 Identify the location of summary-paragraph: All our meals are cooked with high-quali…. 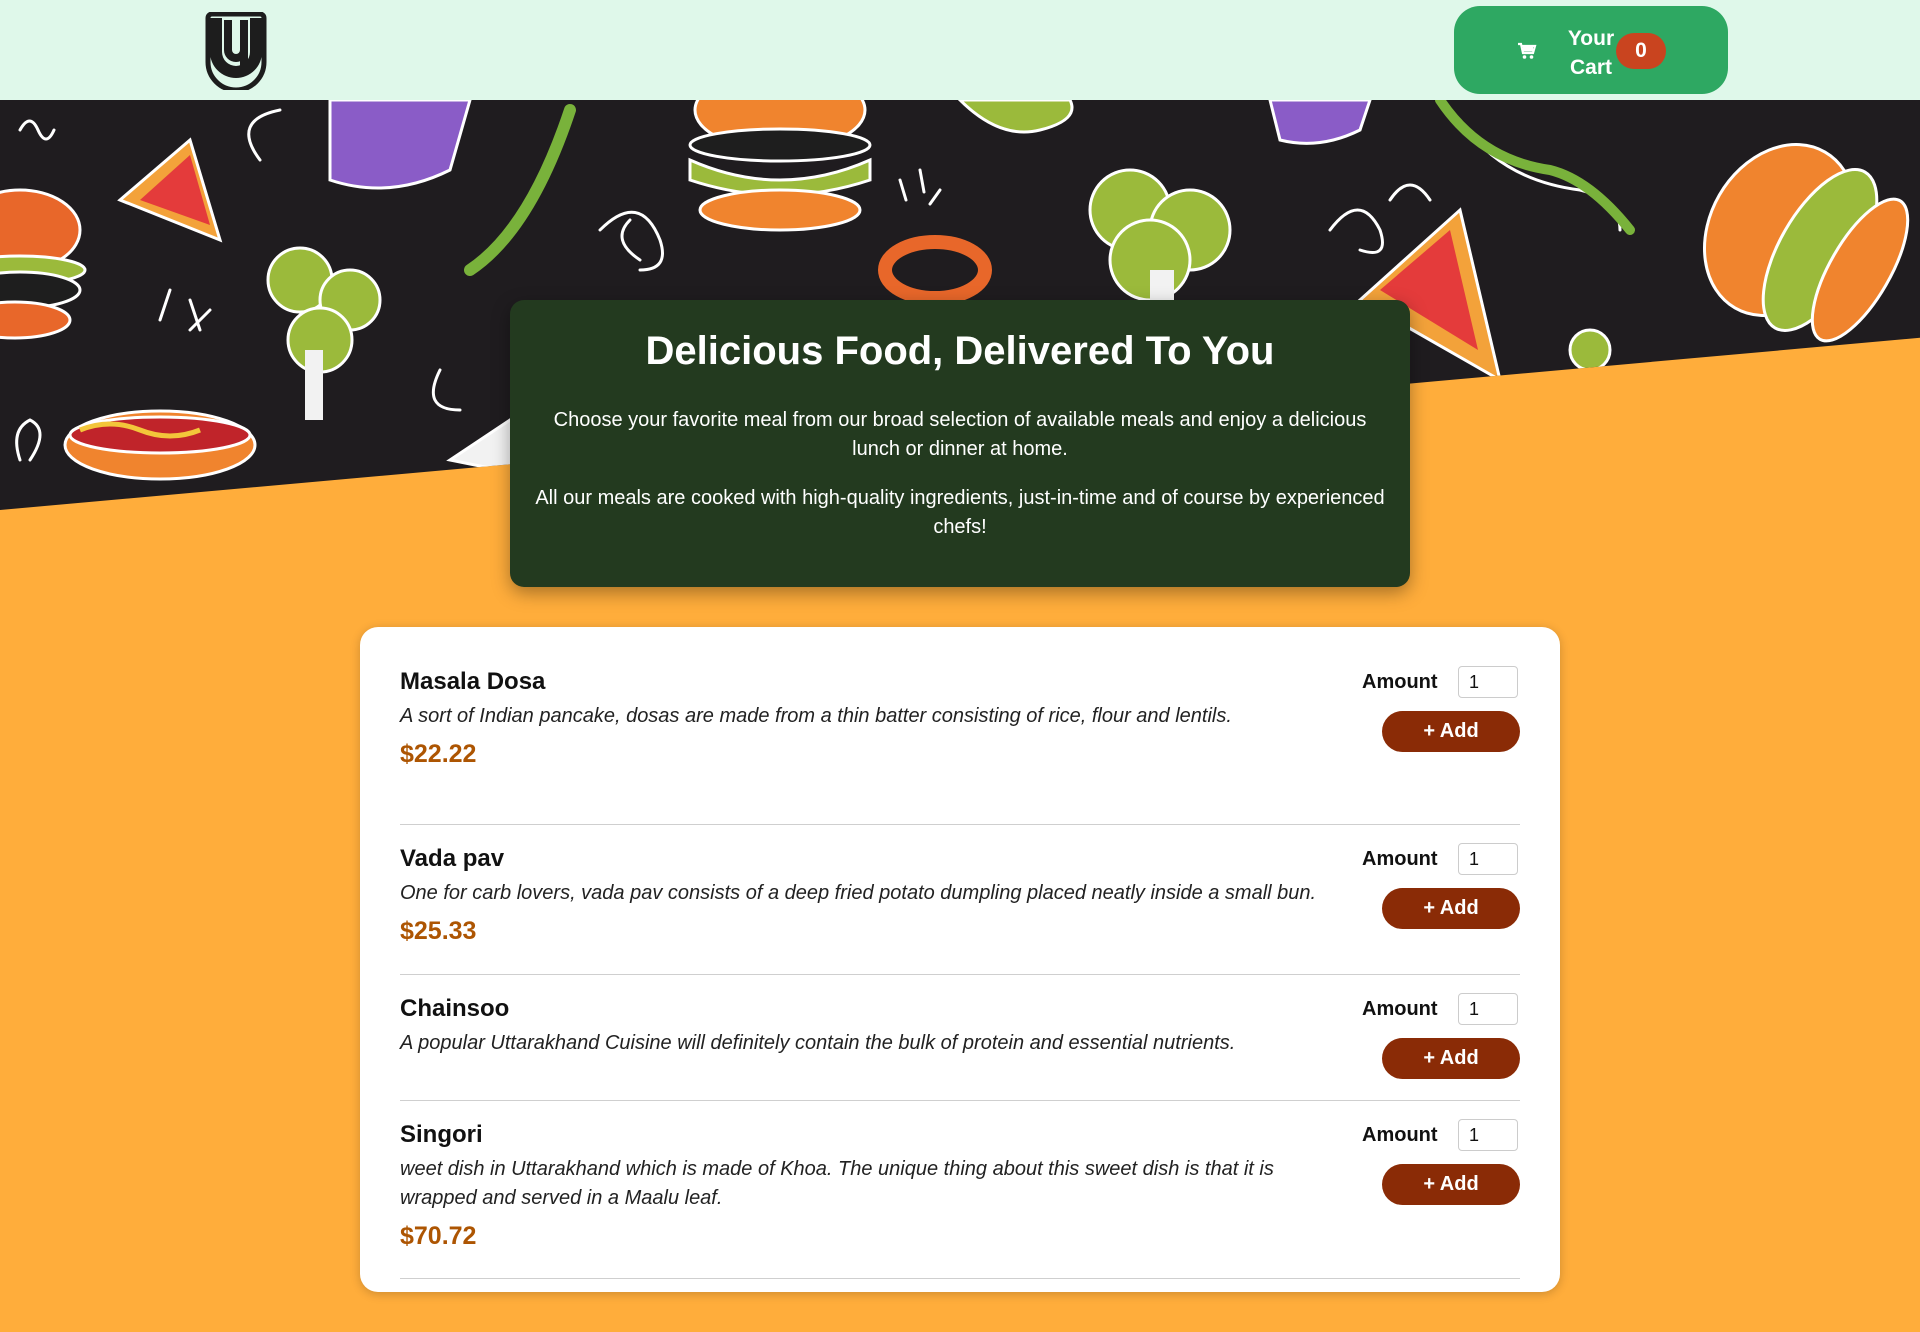
(960, 512).